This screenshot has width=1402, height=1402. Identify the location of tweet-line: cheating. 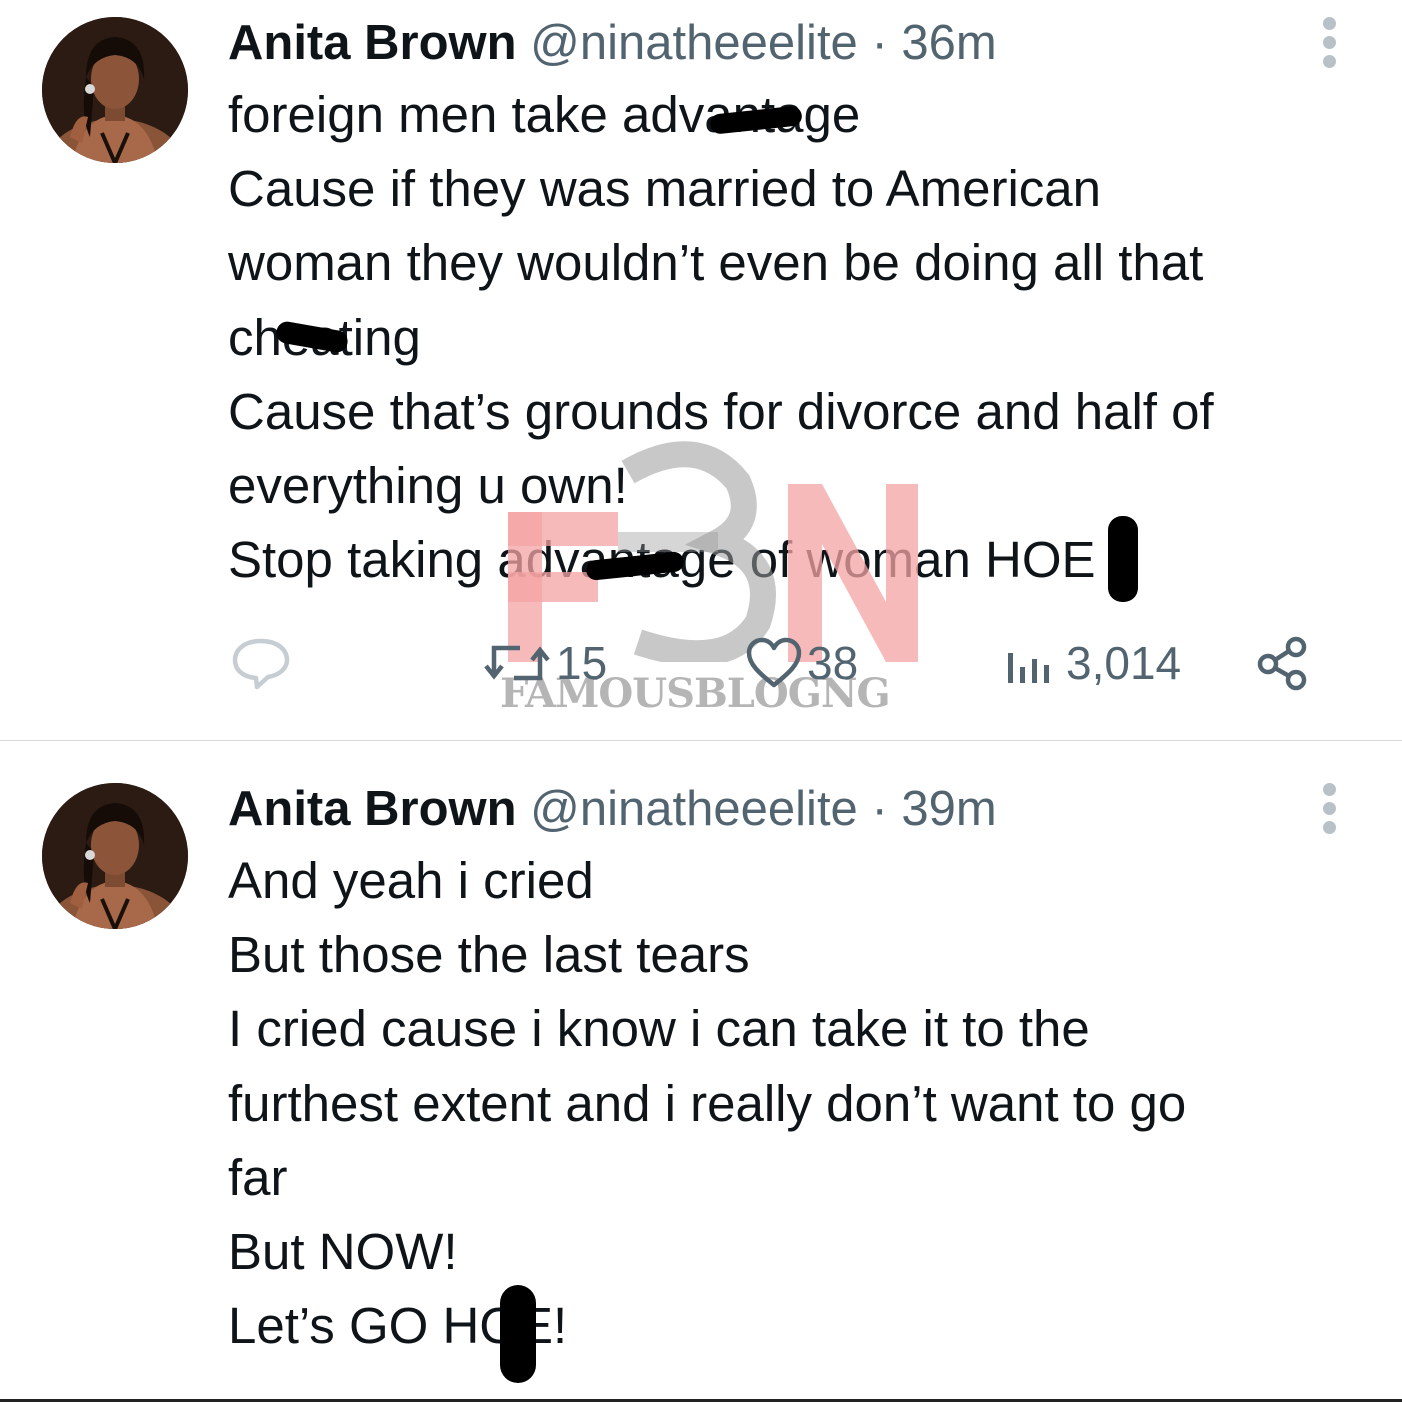
(788, 338).